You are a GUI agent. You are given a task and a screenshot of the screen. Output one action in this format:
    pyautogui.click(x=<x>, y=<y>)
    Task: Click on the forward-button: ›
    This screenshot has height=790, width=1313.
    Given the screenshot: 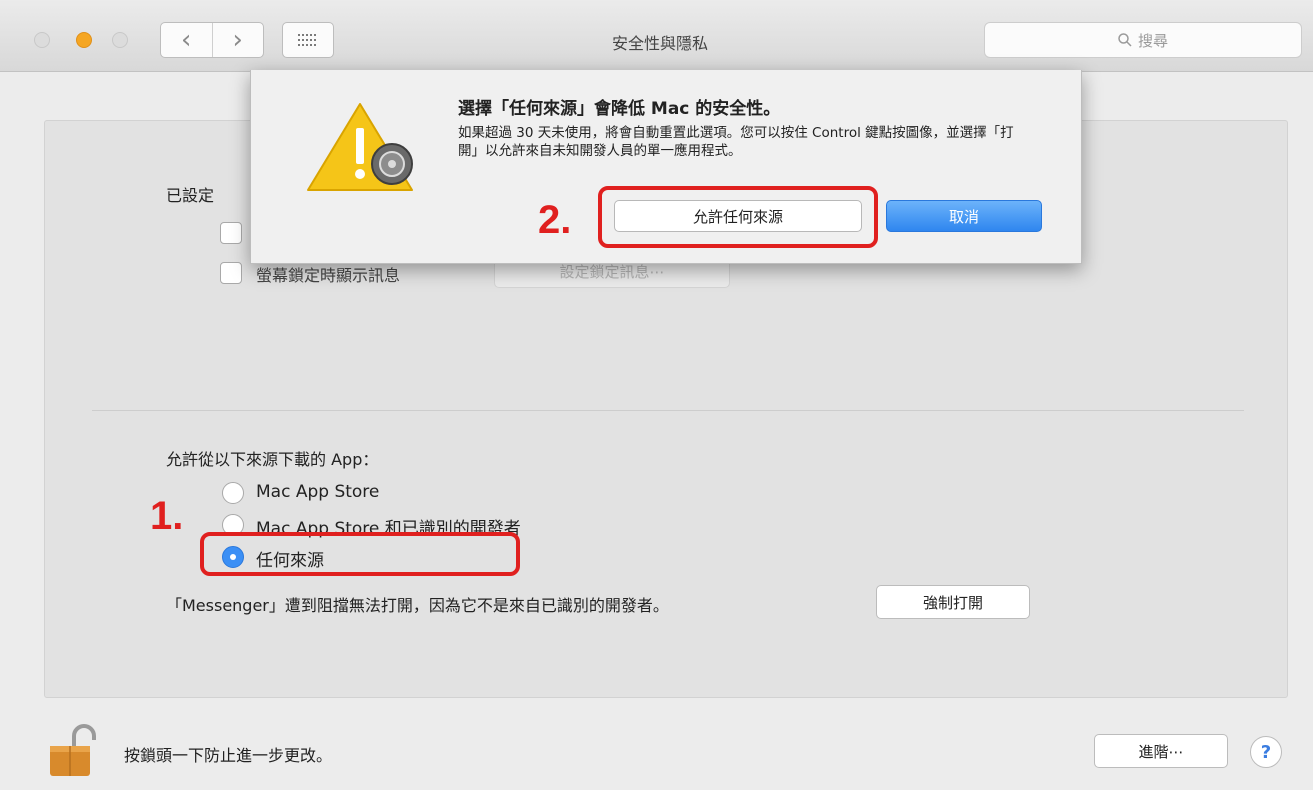 What is the action you would take?
    pyautogui.click(x=237, y=40)
    